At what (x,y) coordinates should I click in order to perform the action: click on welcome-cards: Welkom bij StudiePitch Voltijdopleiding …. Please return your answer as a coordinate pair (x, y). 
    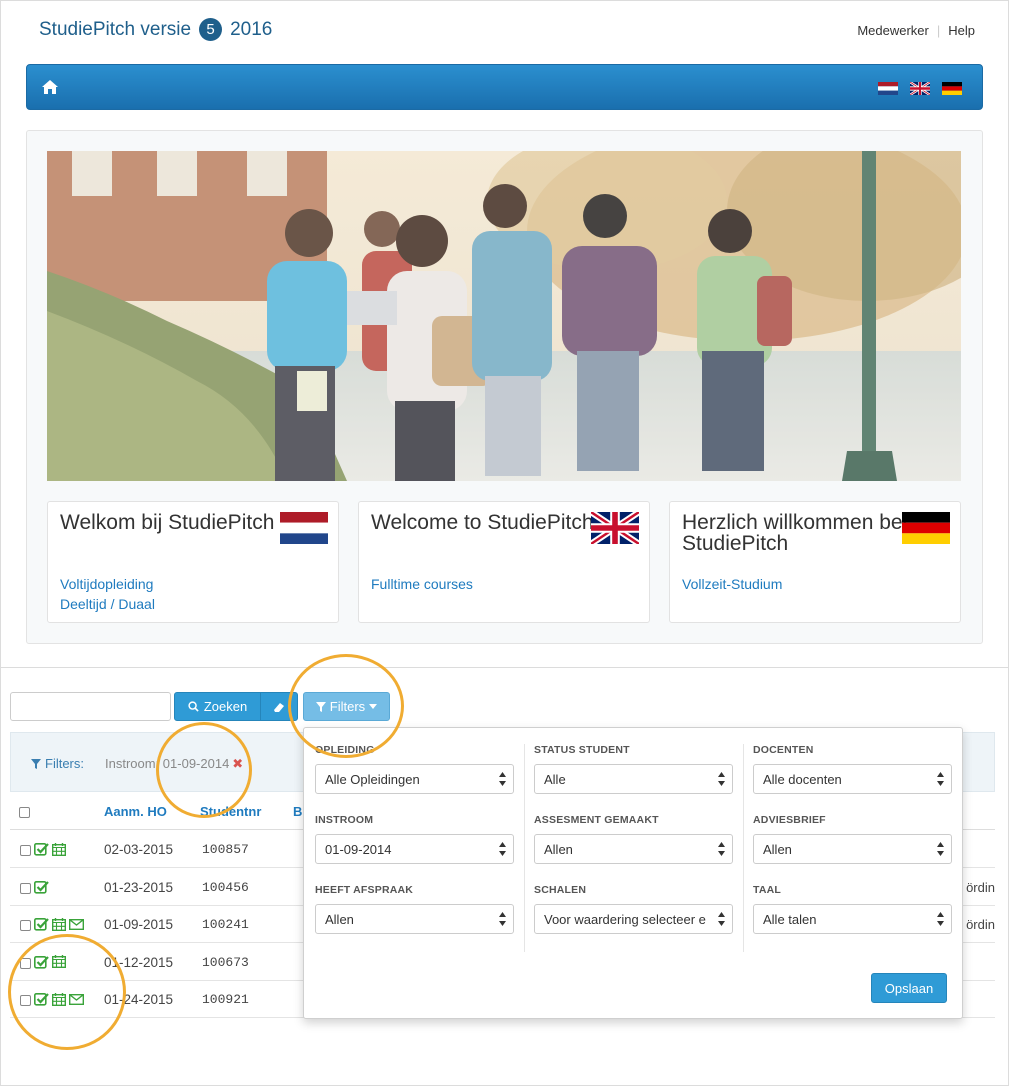
    Looking at the image, I should click on (504, 562).